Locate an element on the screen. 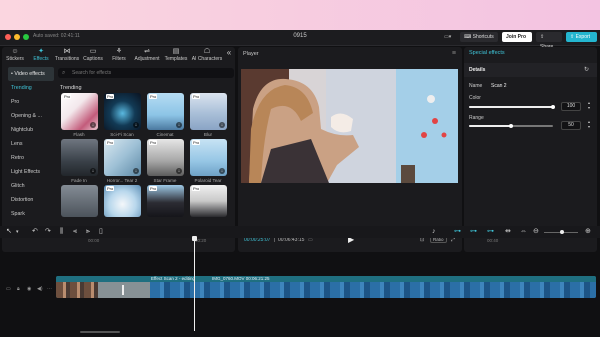  menu-icon: ≡ is located at coordinates (454, 53).